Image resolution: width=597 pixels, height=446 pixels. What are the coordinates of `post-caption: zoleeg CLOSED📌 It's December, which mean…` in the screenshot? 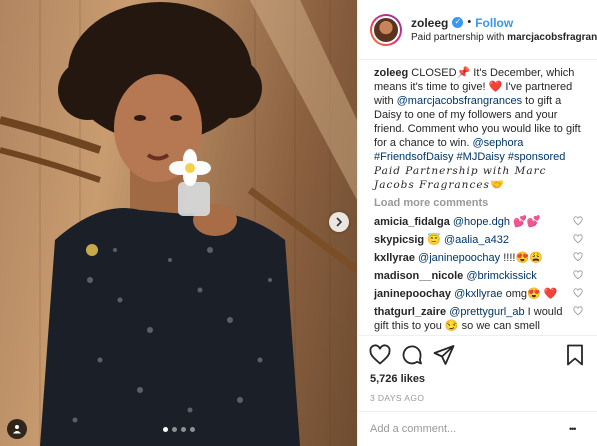 It's located at (477, 129).